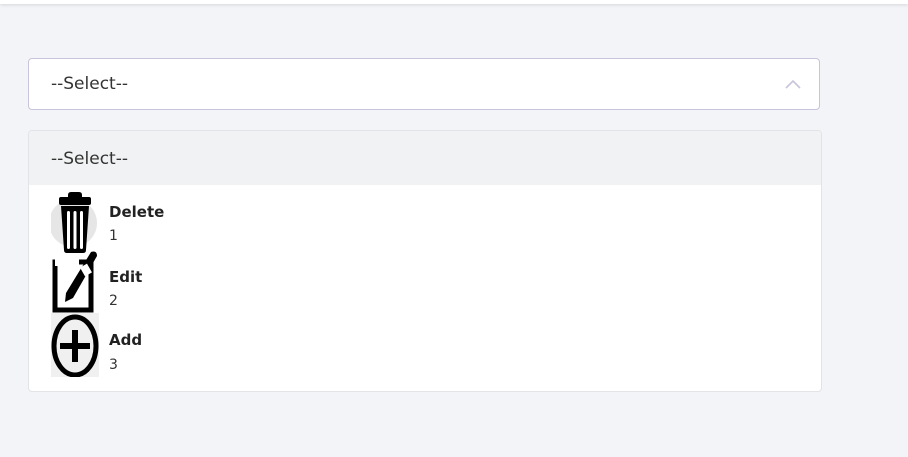 The image size is (908, 457). What do you see at coordinates (75, 345) in the screenshot?
I see `add-circle-icon` at bounding box center [75, 345].